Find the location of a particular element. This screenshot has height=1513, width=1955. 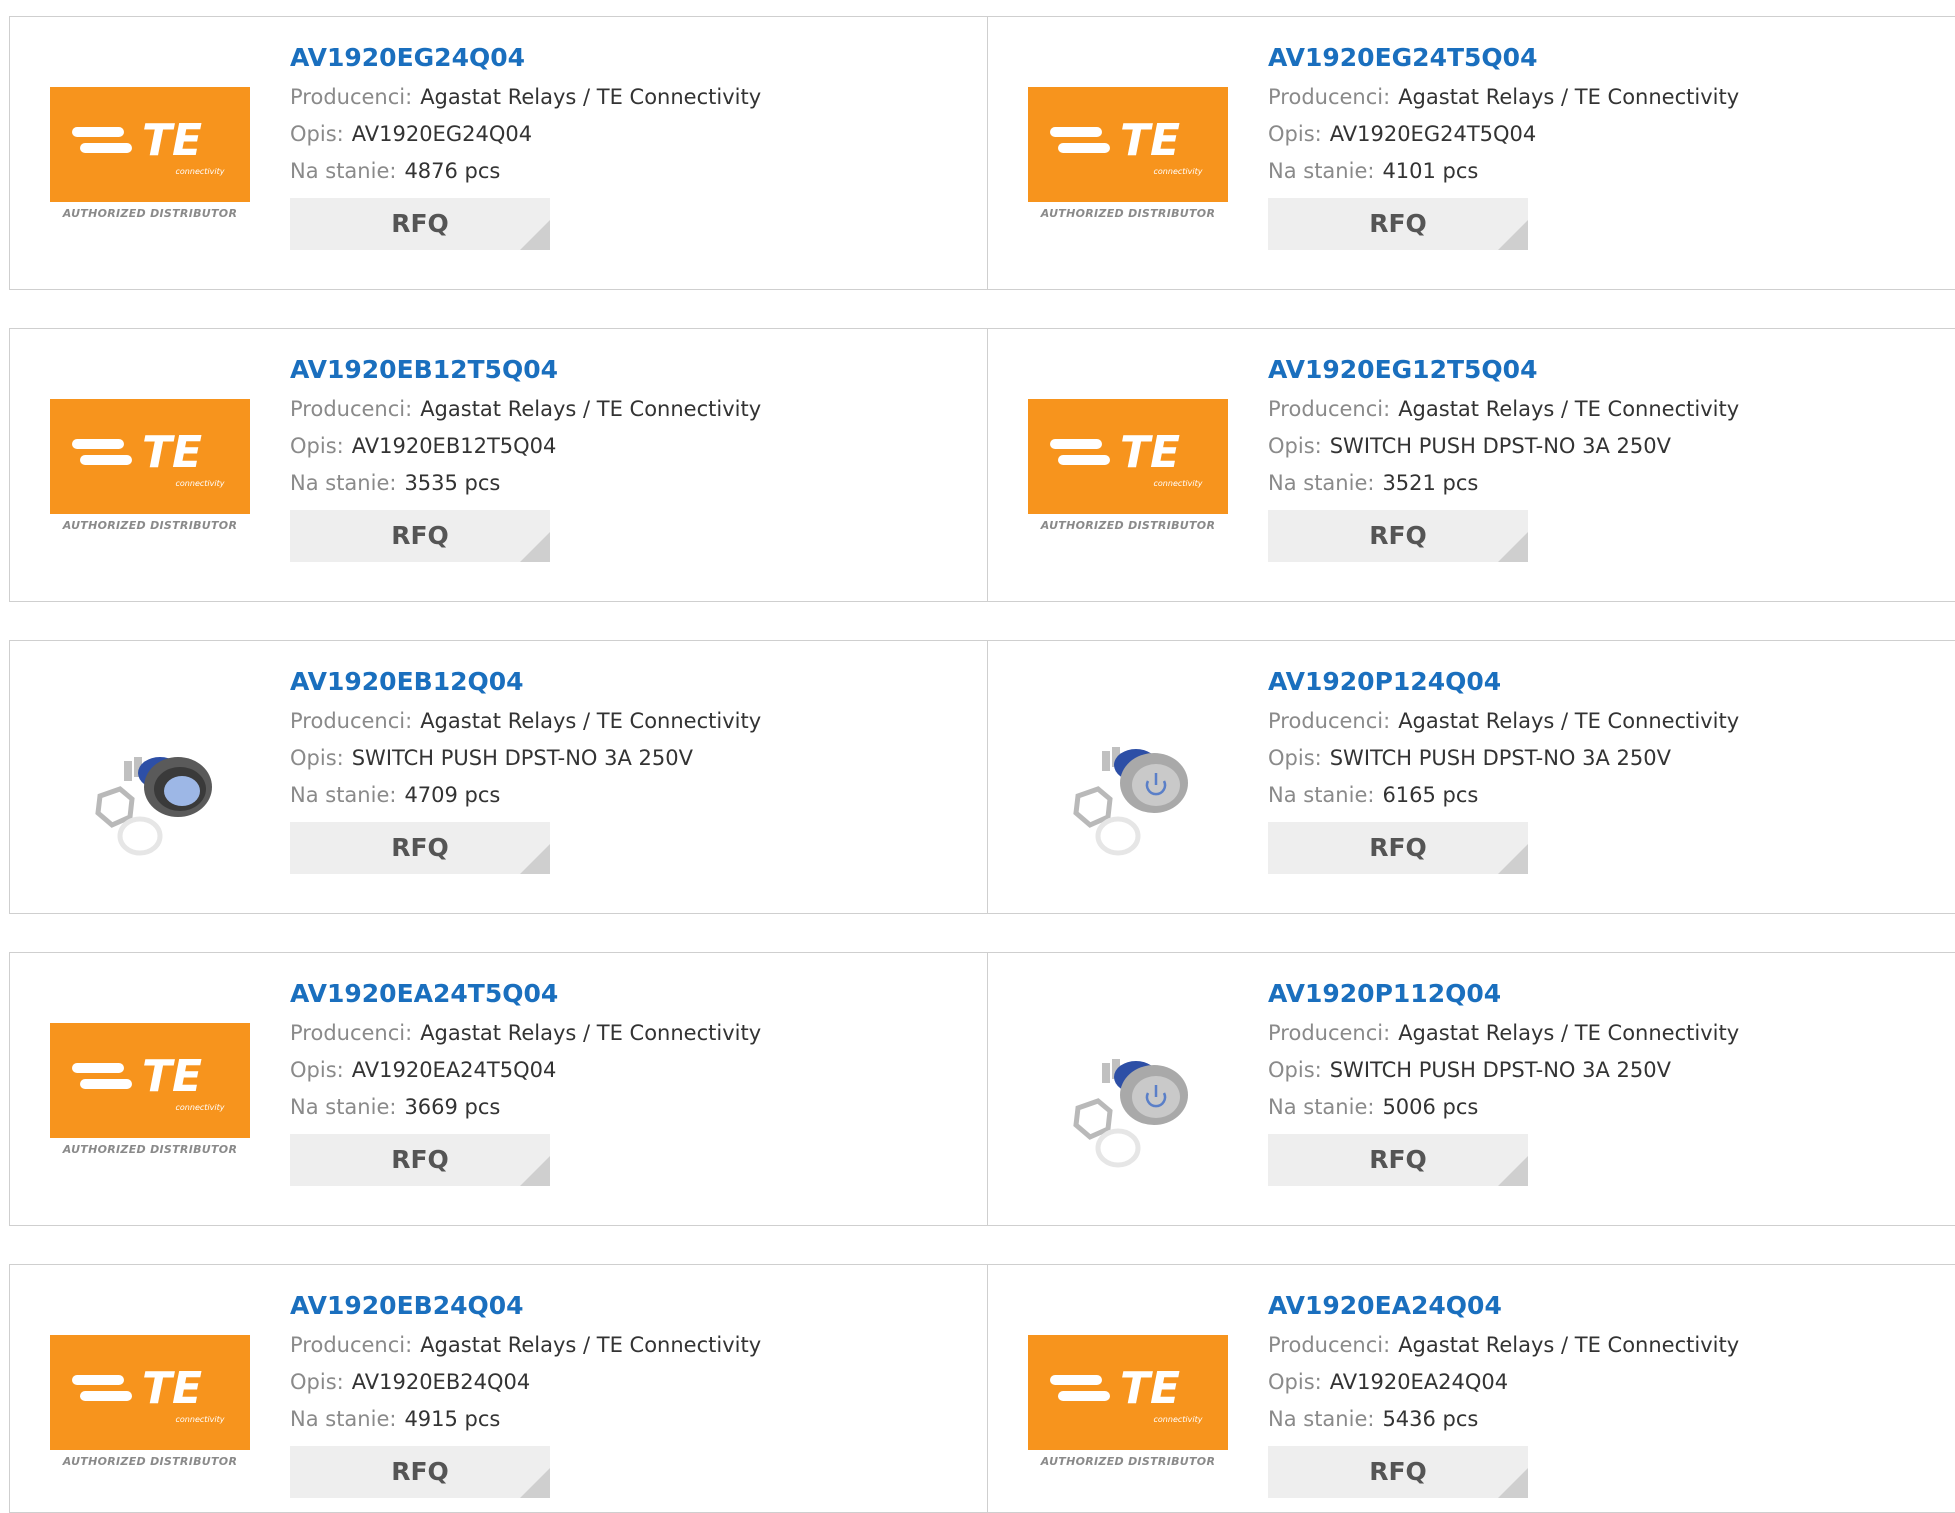

part-number-link: AV1920EG12T5Q04 is located at coordinates (1503, 373).